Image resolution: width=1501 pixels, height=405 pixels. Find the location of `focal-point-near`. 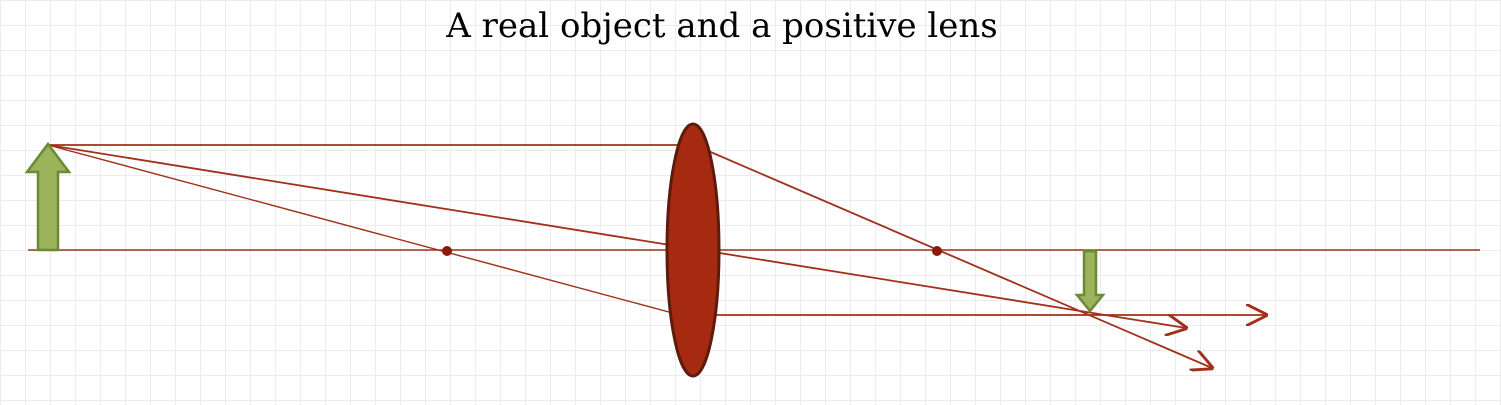

focal-point-near is located at coordinates (447, 251).